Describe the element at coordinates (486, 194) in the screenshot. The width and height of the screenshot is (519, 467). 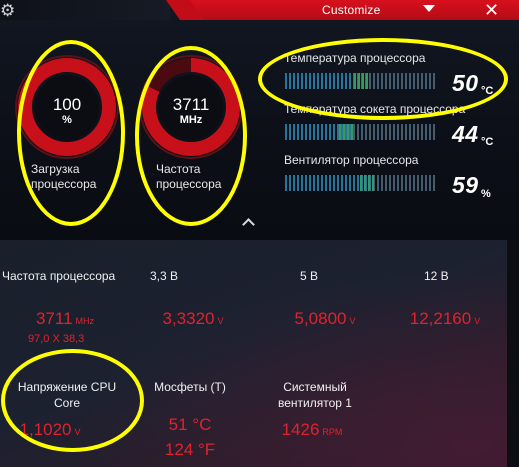
I see `sensor-unit: %` at that location.